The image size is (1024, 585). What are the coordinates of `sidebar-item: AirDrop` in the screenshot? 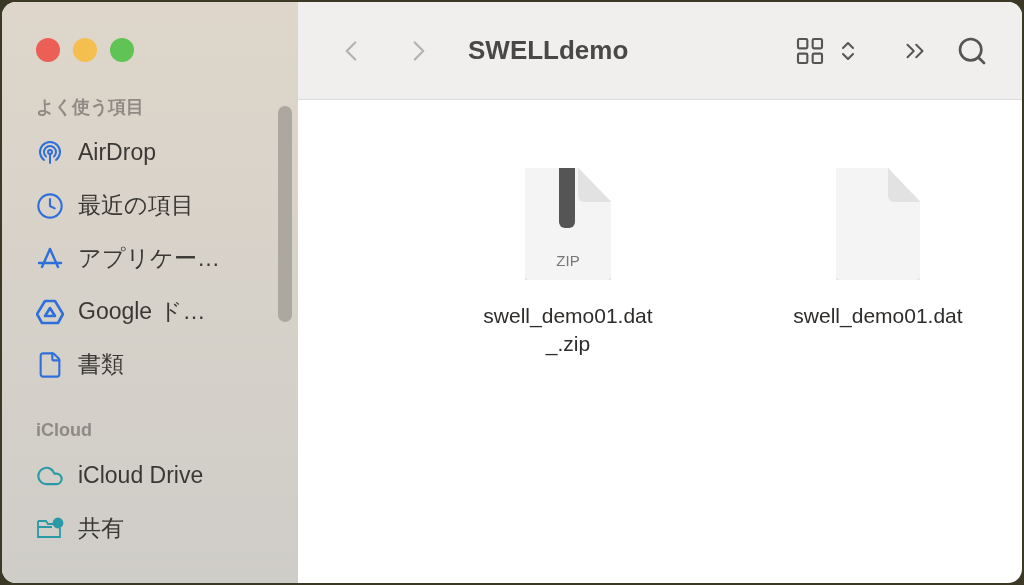 It's located at (167, 152).